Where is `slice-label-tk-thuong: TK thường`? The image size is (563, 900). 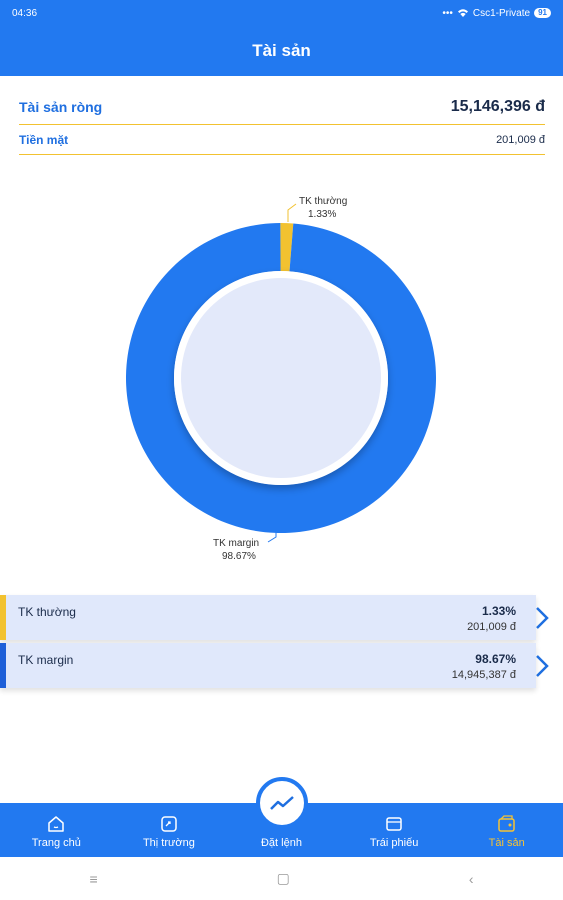
slice-label-tk-thuong: TK thường is located at coordinates (323, 201).